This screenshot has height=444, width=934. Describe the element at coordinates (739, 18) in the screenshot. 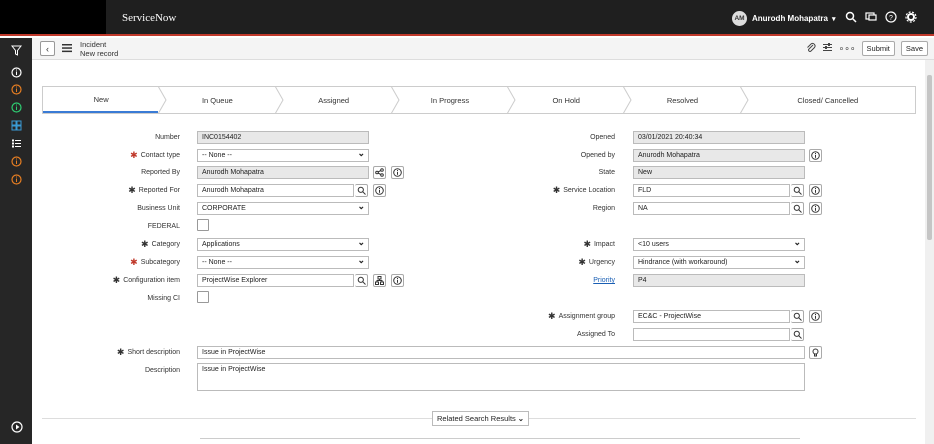

I see `avatar: AM` at that location.